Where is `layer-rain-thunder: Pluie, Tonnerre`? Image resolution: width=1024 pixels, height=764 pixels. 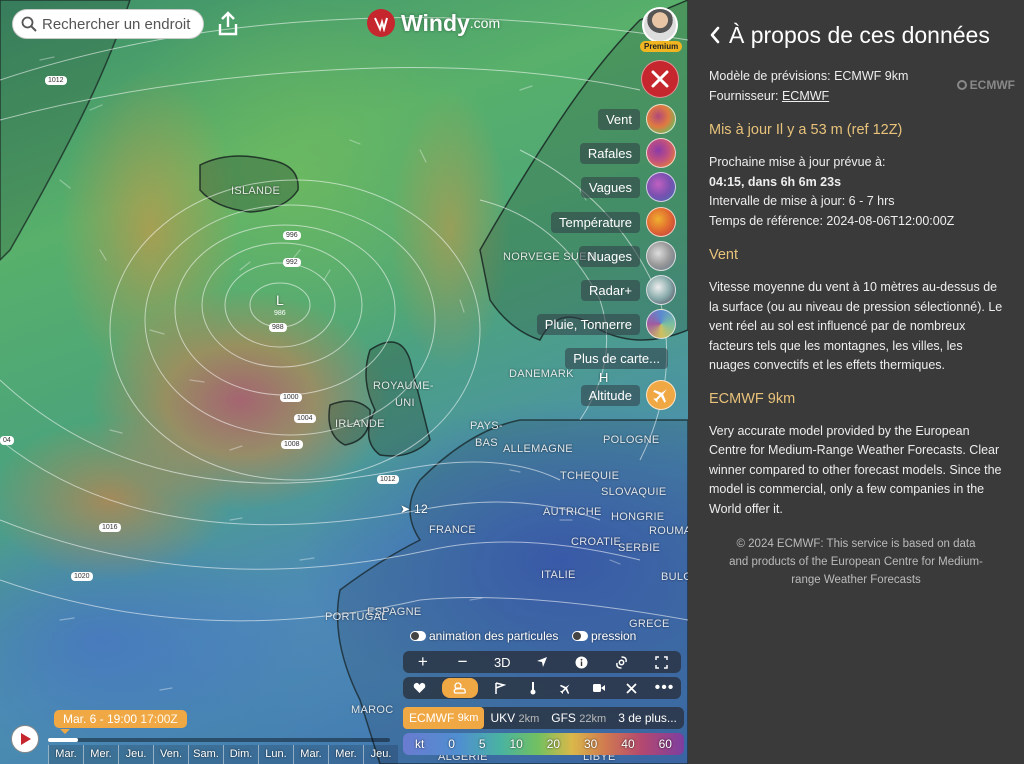 layer-rain-thunder: Pluie, Tonnerre is located at coordinates (606, 324).